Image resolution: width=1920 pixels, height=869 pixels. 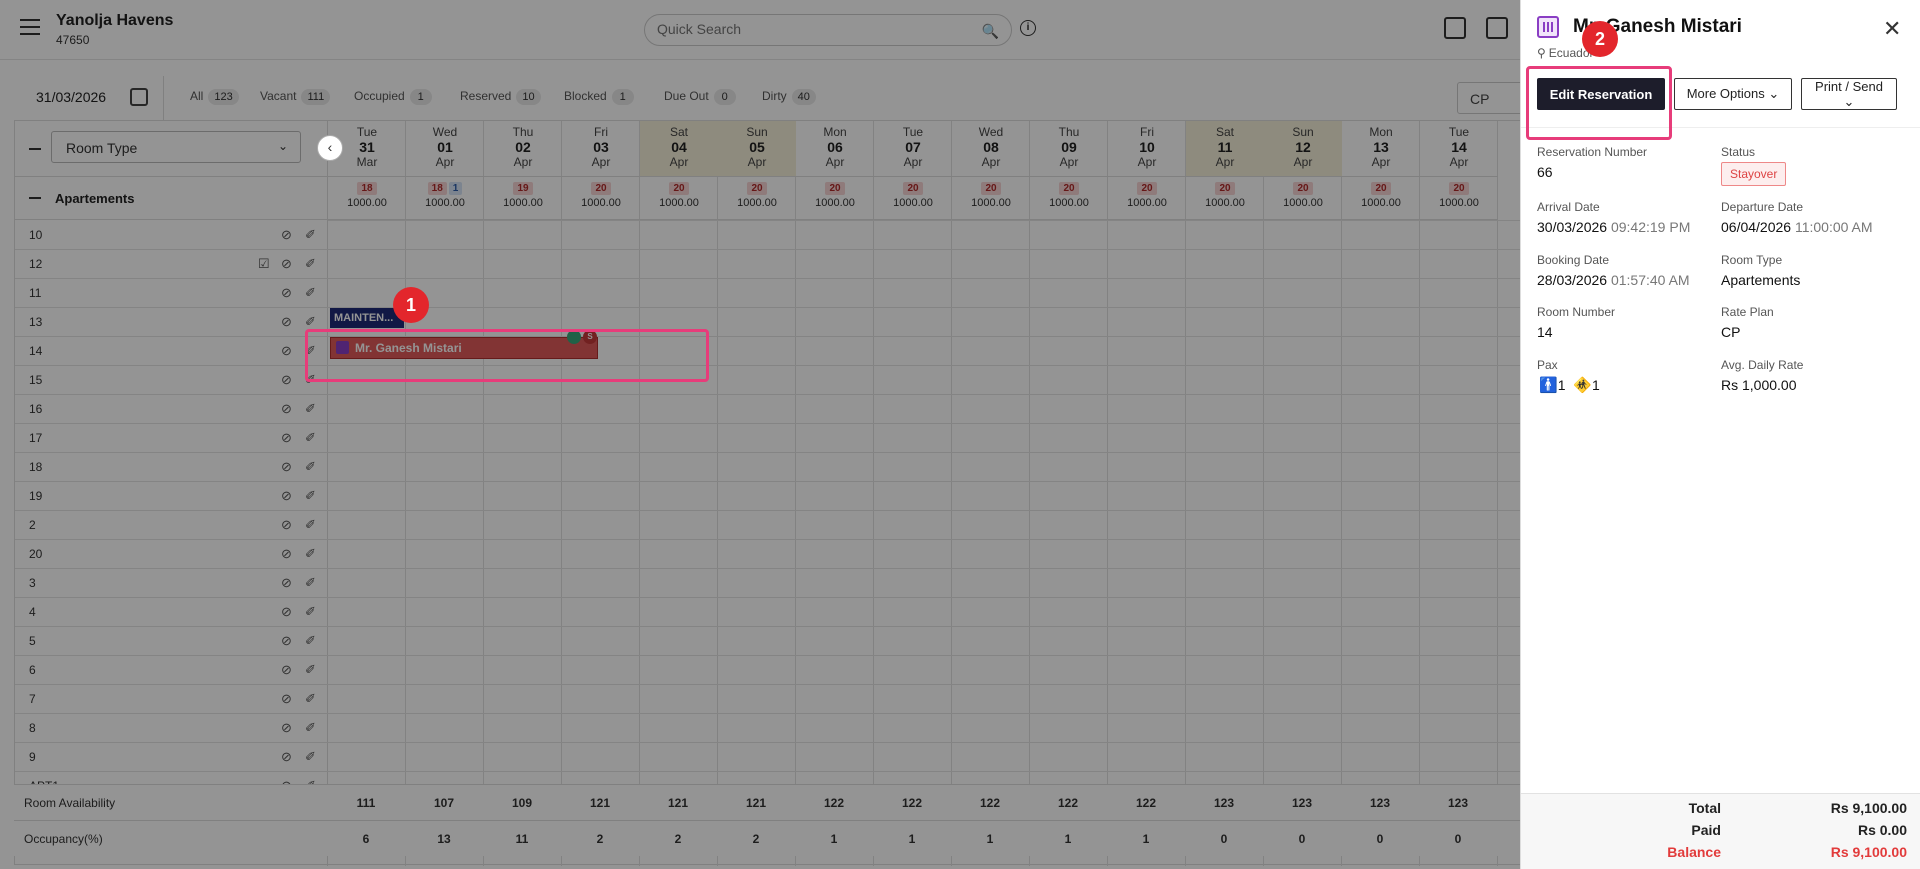 I want to click on adults-count: 1, so click(x=1561, y=385).